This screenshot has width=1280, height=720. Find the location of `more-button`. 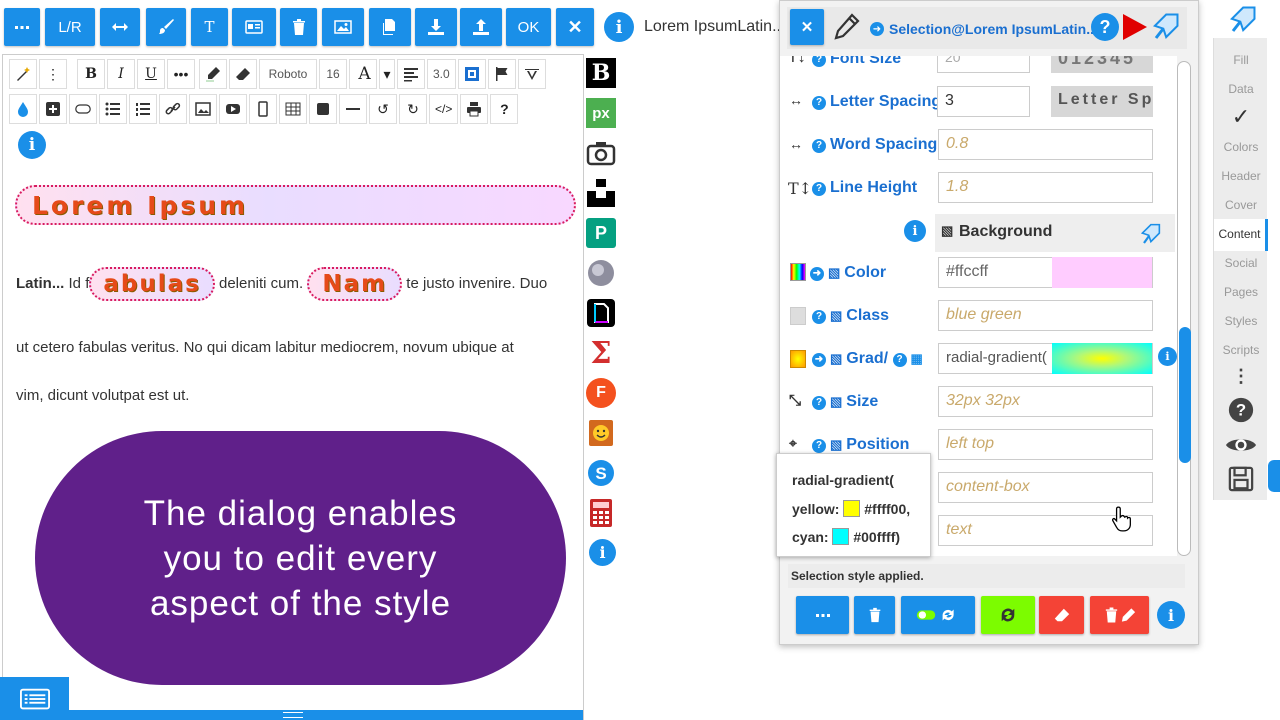

more-button is located at coordinates (22, 27).